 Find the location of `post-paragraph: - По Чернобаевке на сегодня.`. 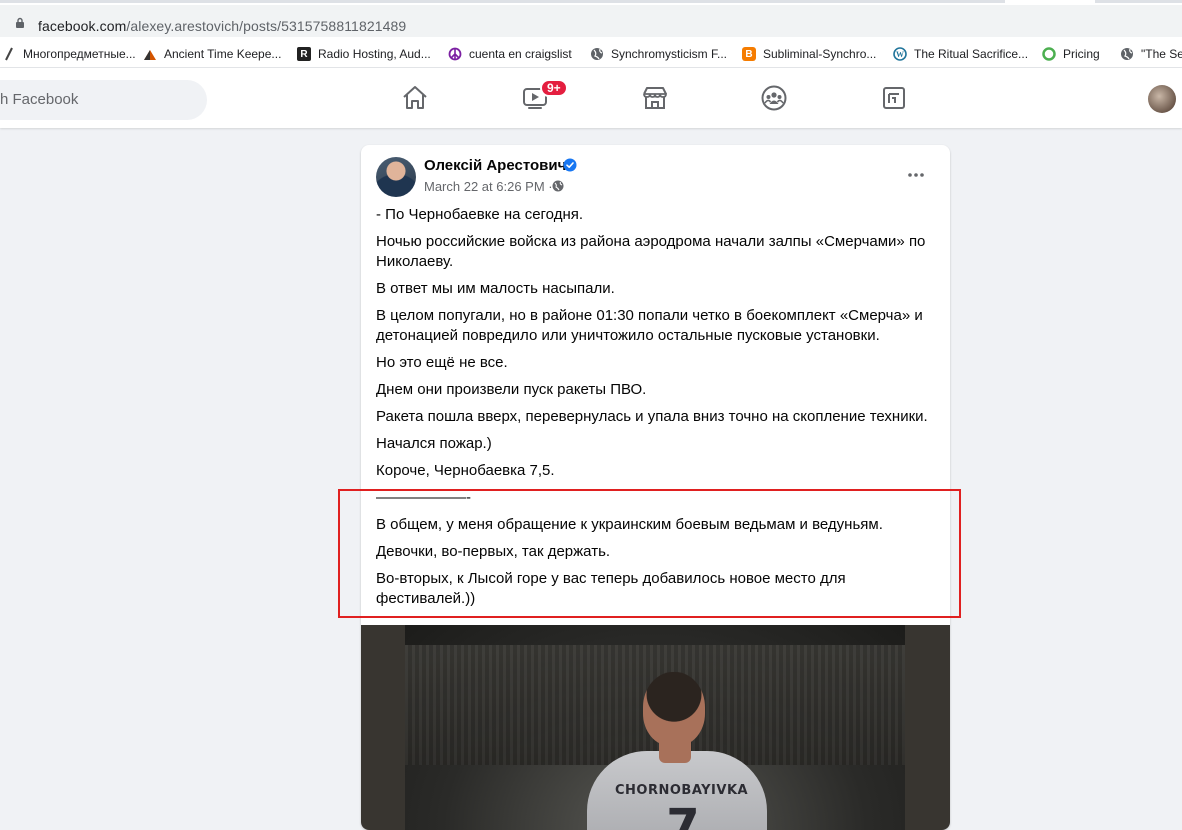

post-paragraph: - По Чернобаевке на сегодня. is located at coordinates (480, 214).